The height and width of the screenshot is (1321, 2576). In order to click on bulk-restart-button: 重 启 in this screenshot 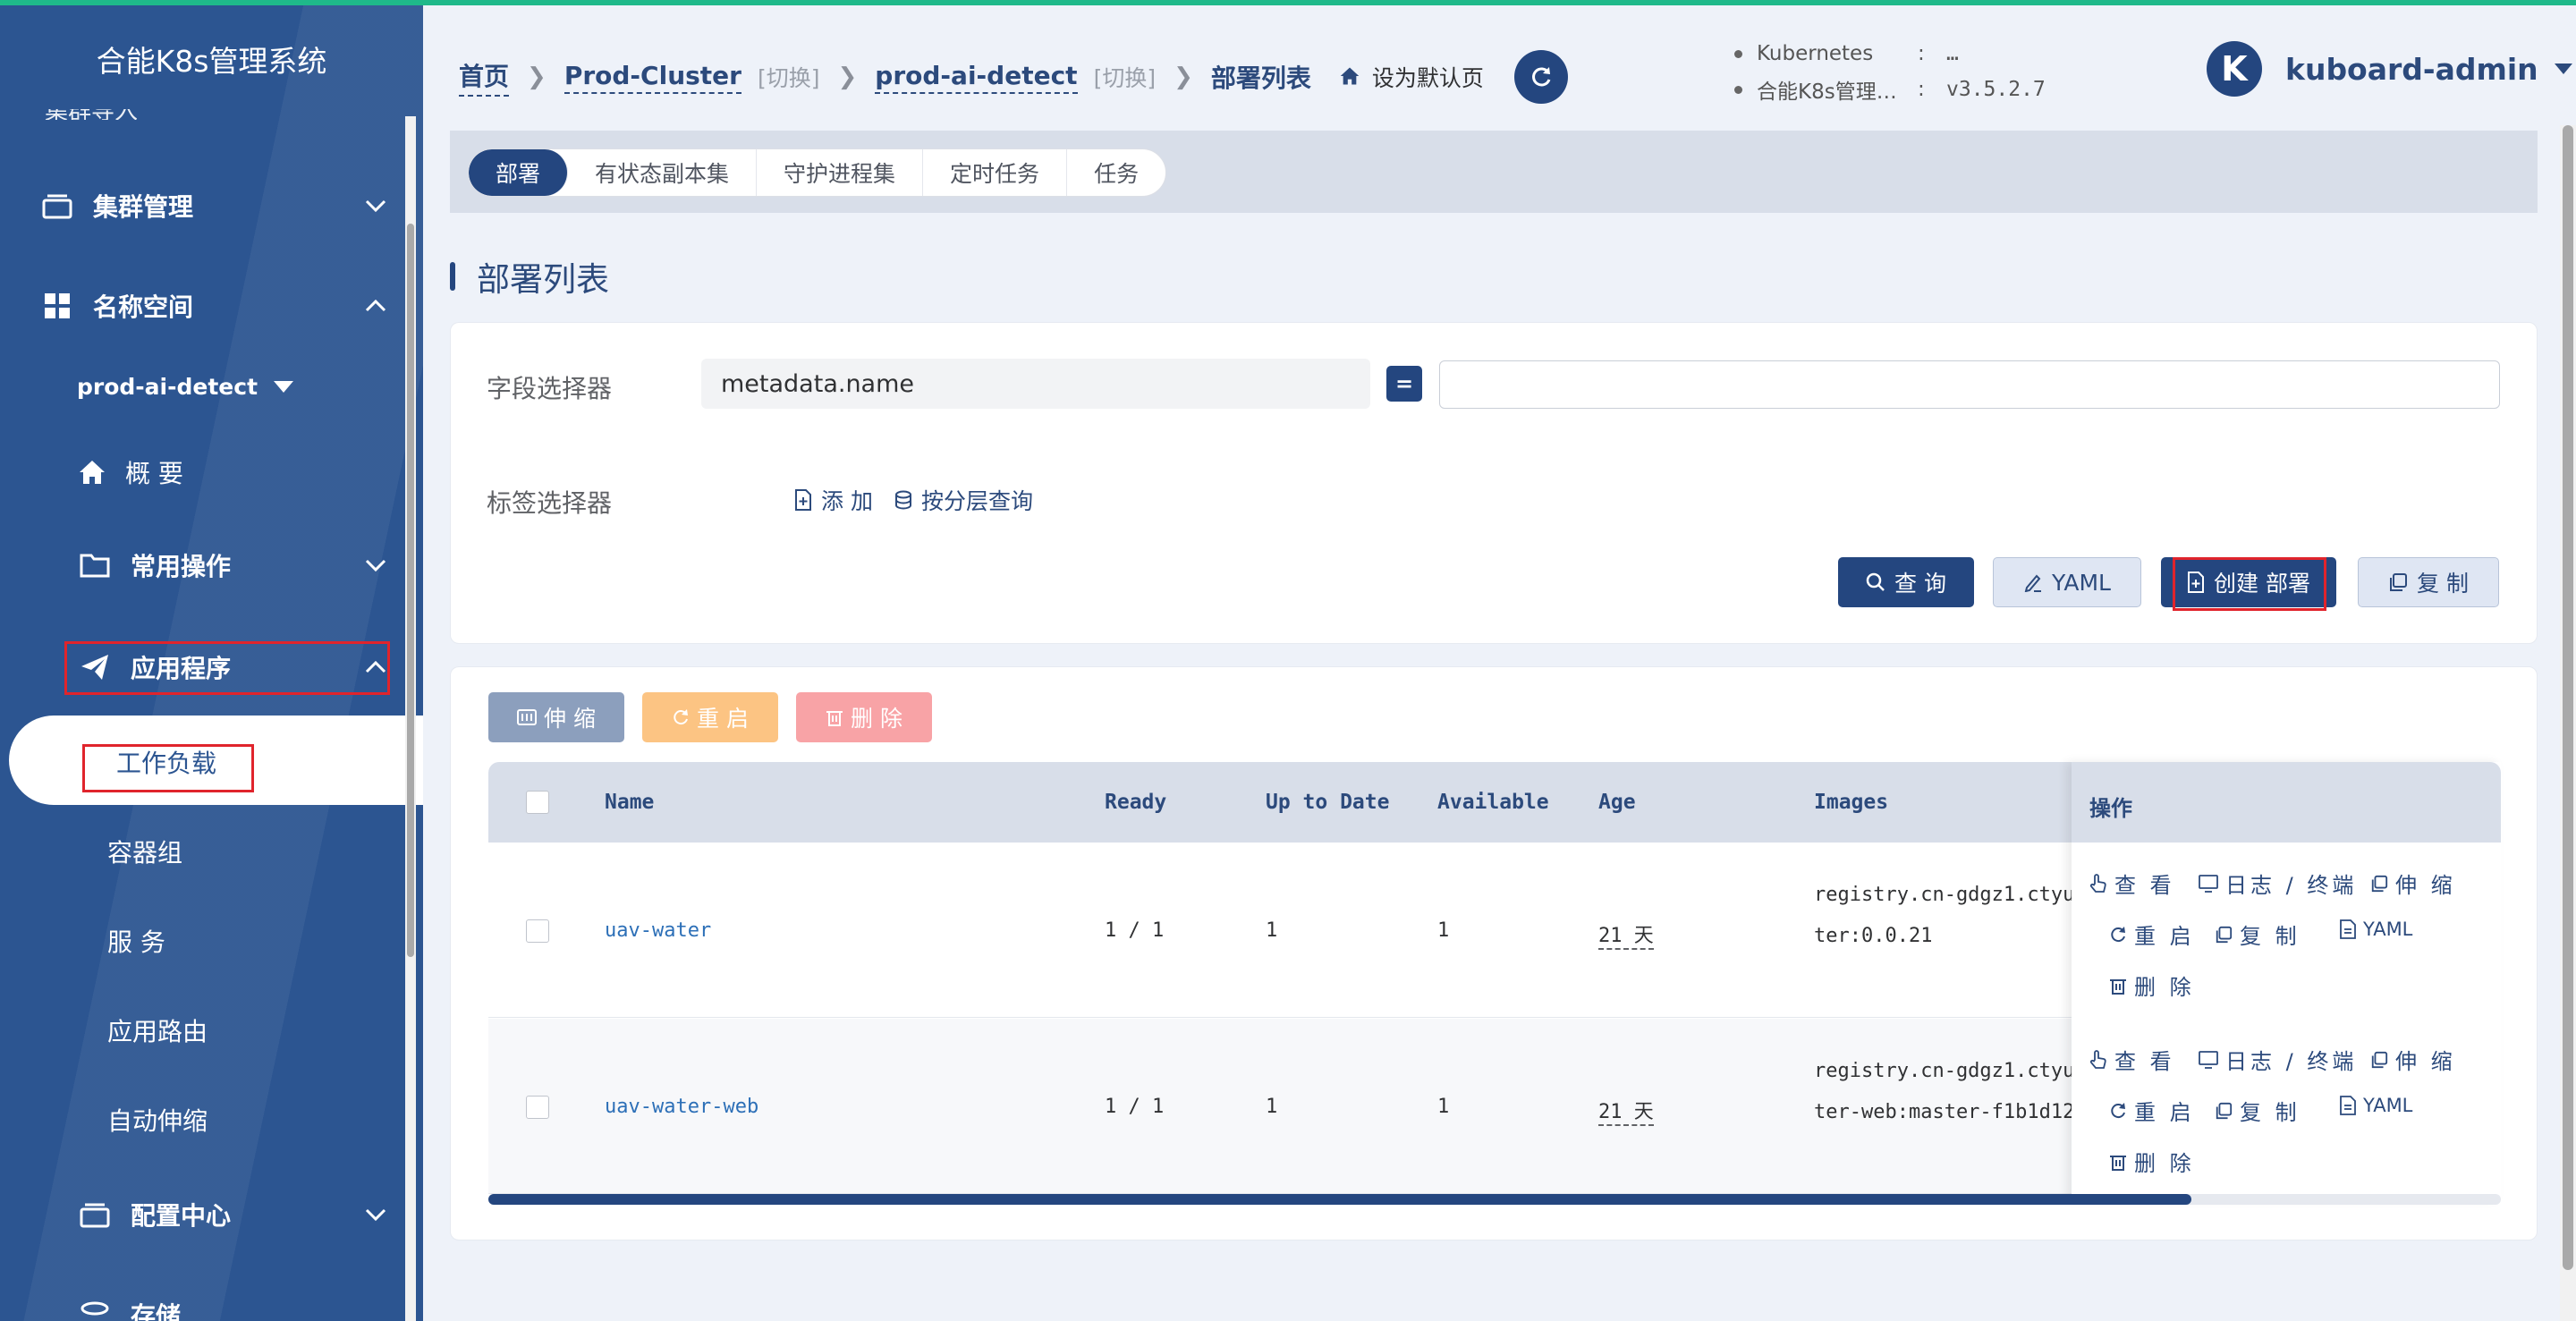, I will do `click(710, 717)`.